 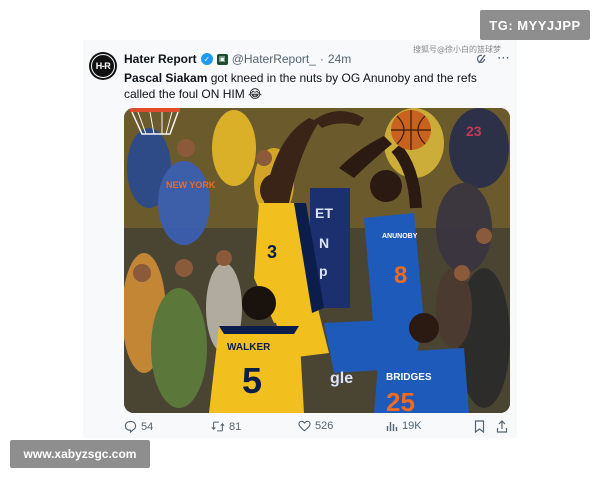 I want to click on background-number: 23, so click(x=474, y=131).